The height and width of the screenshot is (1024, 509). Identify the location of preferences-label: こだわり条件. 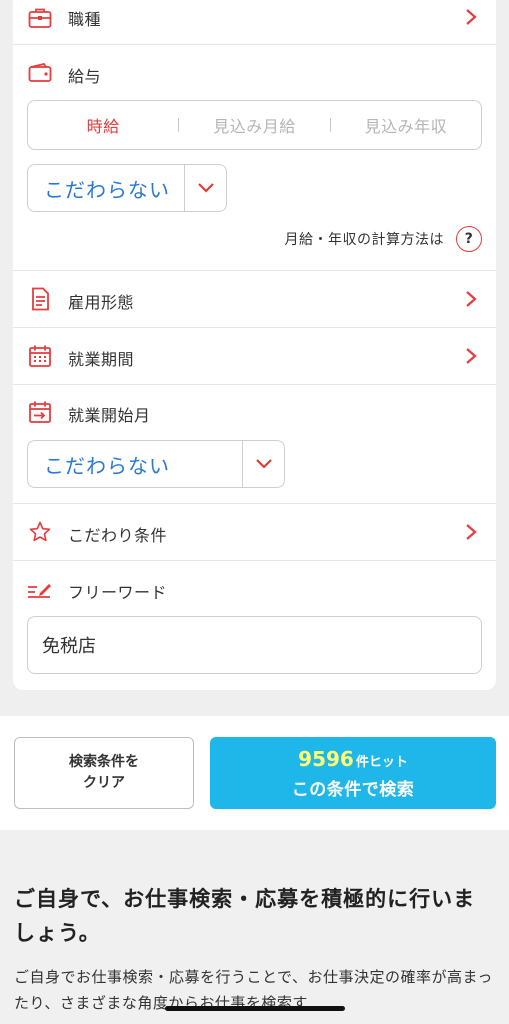
(118, 535).